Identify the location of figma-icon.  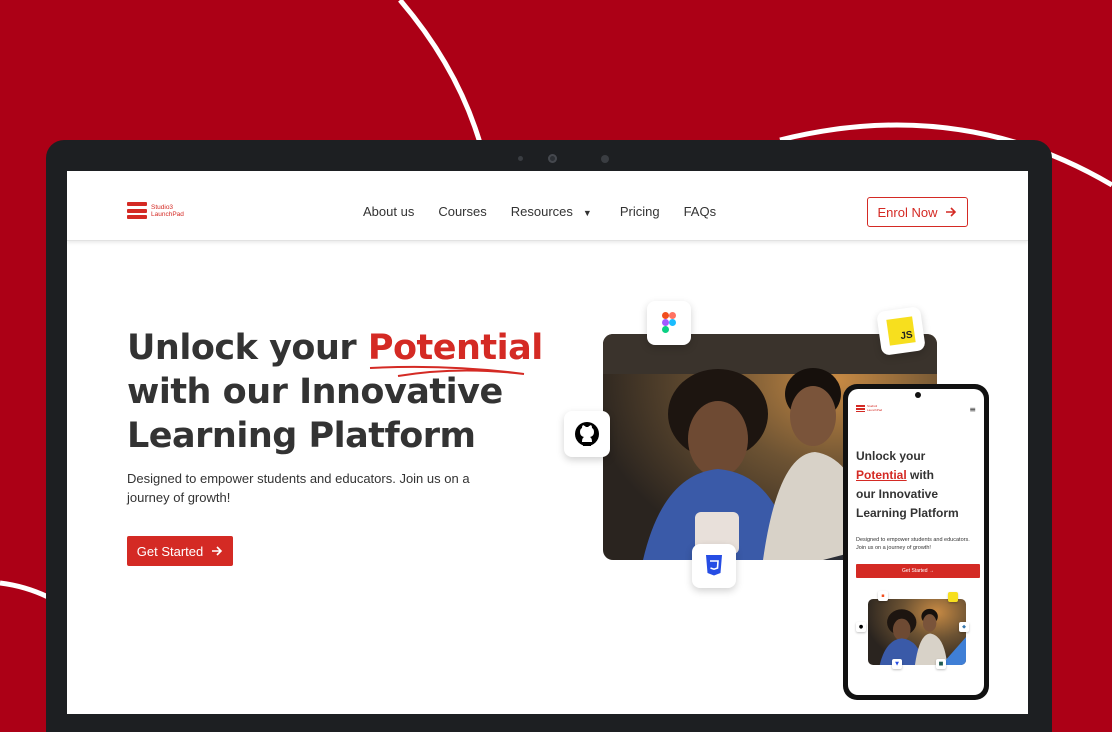
(669, 323).